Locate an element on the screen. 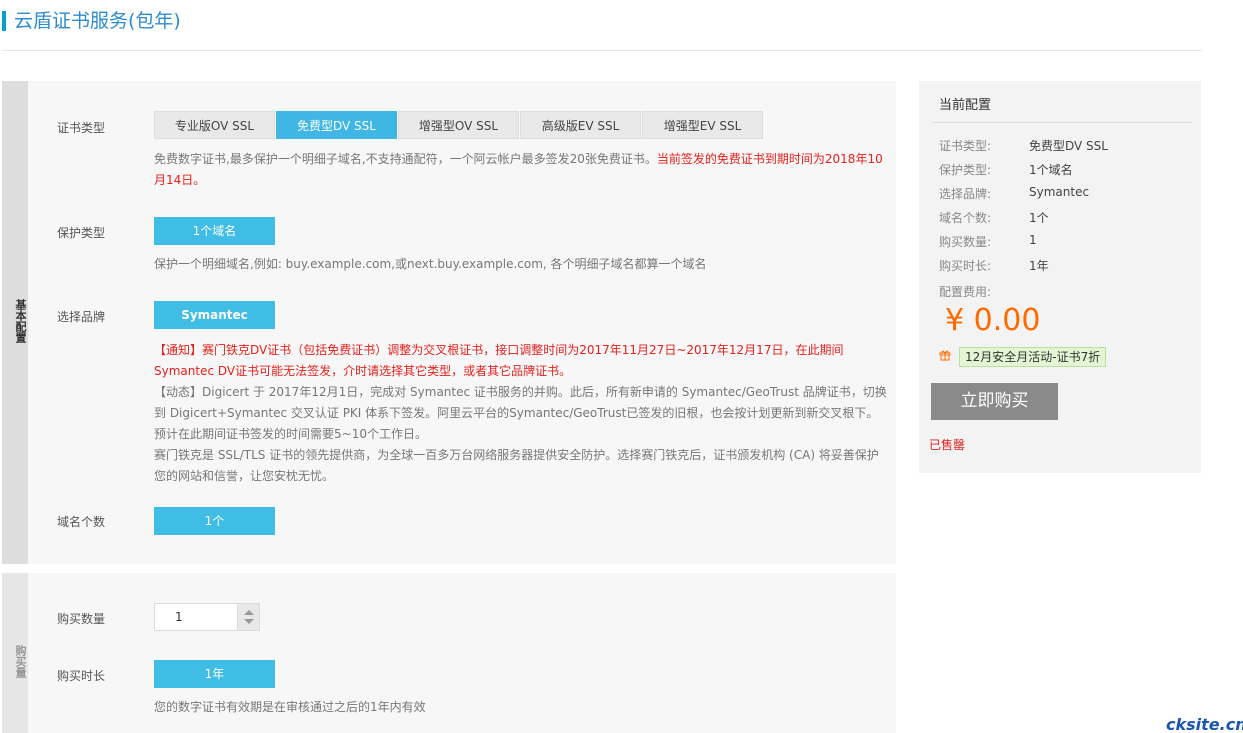  brand-option-symantec: Symantec is located at coordinates (214, 315).